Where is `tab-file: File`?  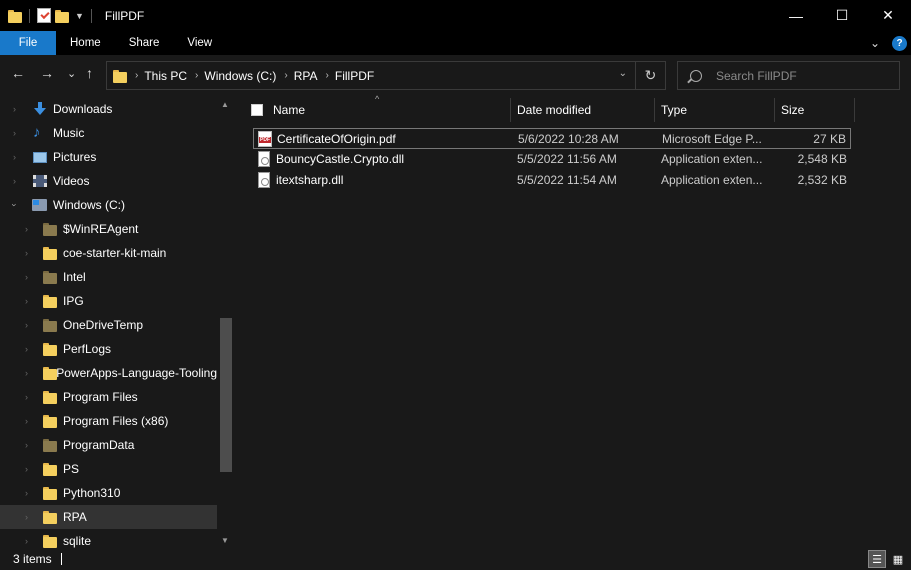
tab-file: File is located at coordinates (28, 43).